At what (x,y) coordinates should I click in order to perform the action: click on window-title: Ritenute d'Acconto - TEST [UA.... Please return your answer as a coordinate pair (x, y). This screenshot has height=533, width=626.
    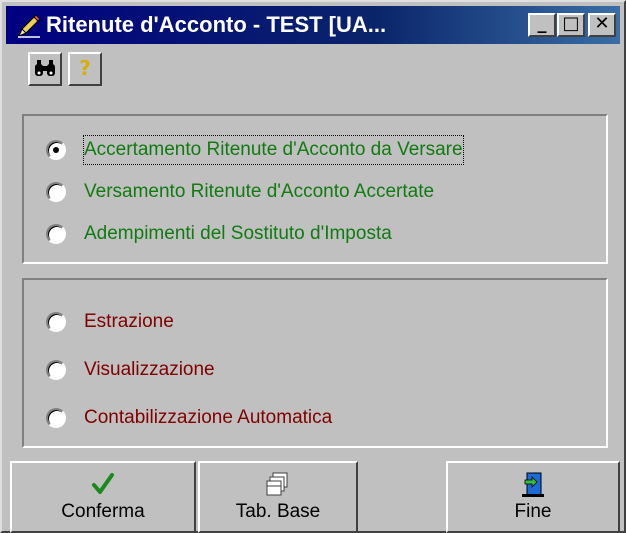
    Looking at the image, I should click on (216, 24).